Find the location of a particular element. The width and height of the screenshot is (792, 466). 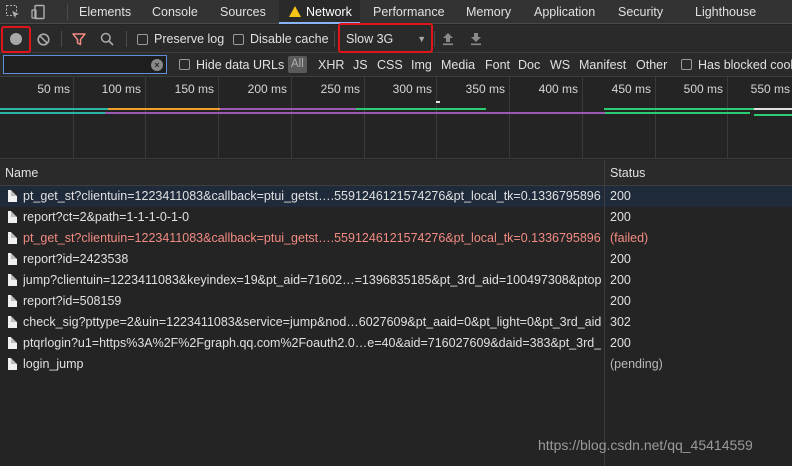

disable-cache-option: Disable cache is located at coordinates (281, 39).